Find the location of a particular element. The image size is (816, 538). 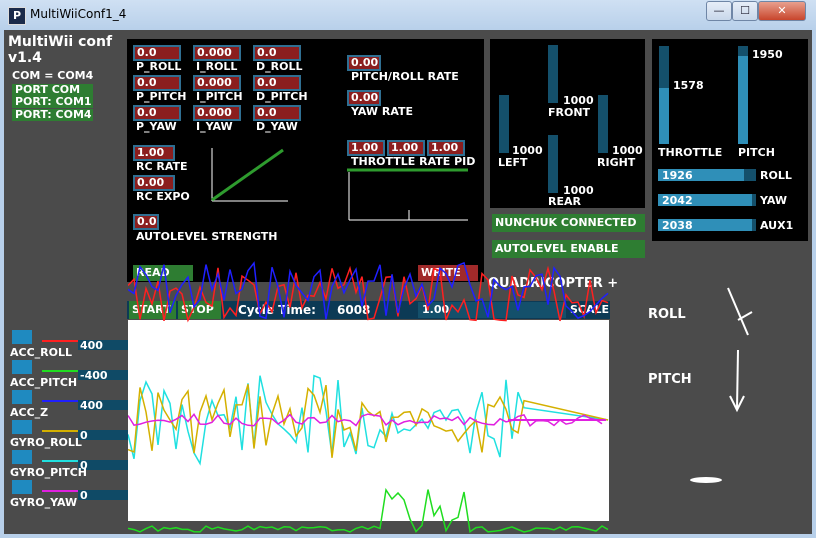

p-yaw-field: 0.0 is located at coordinates (157, 113).